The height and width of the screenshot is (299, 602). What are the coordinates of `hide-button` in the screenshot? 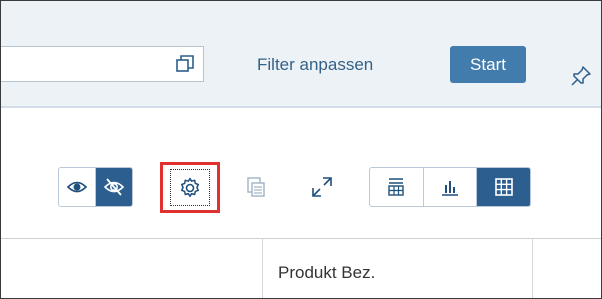 It's located at (113, 187).